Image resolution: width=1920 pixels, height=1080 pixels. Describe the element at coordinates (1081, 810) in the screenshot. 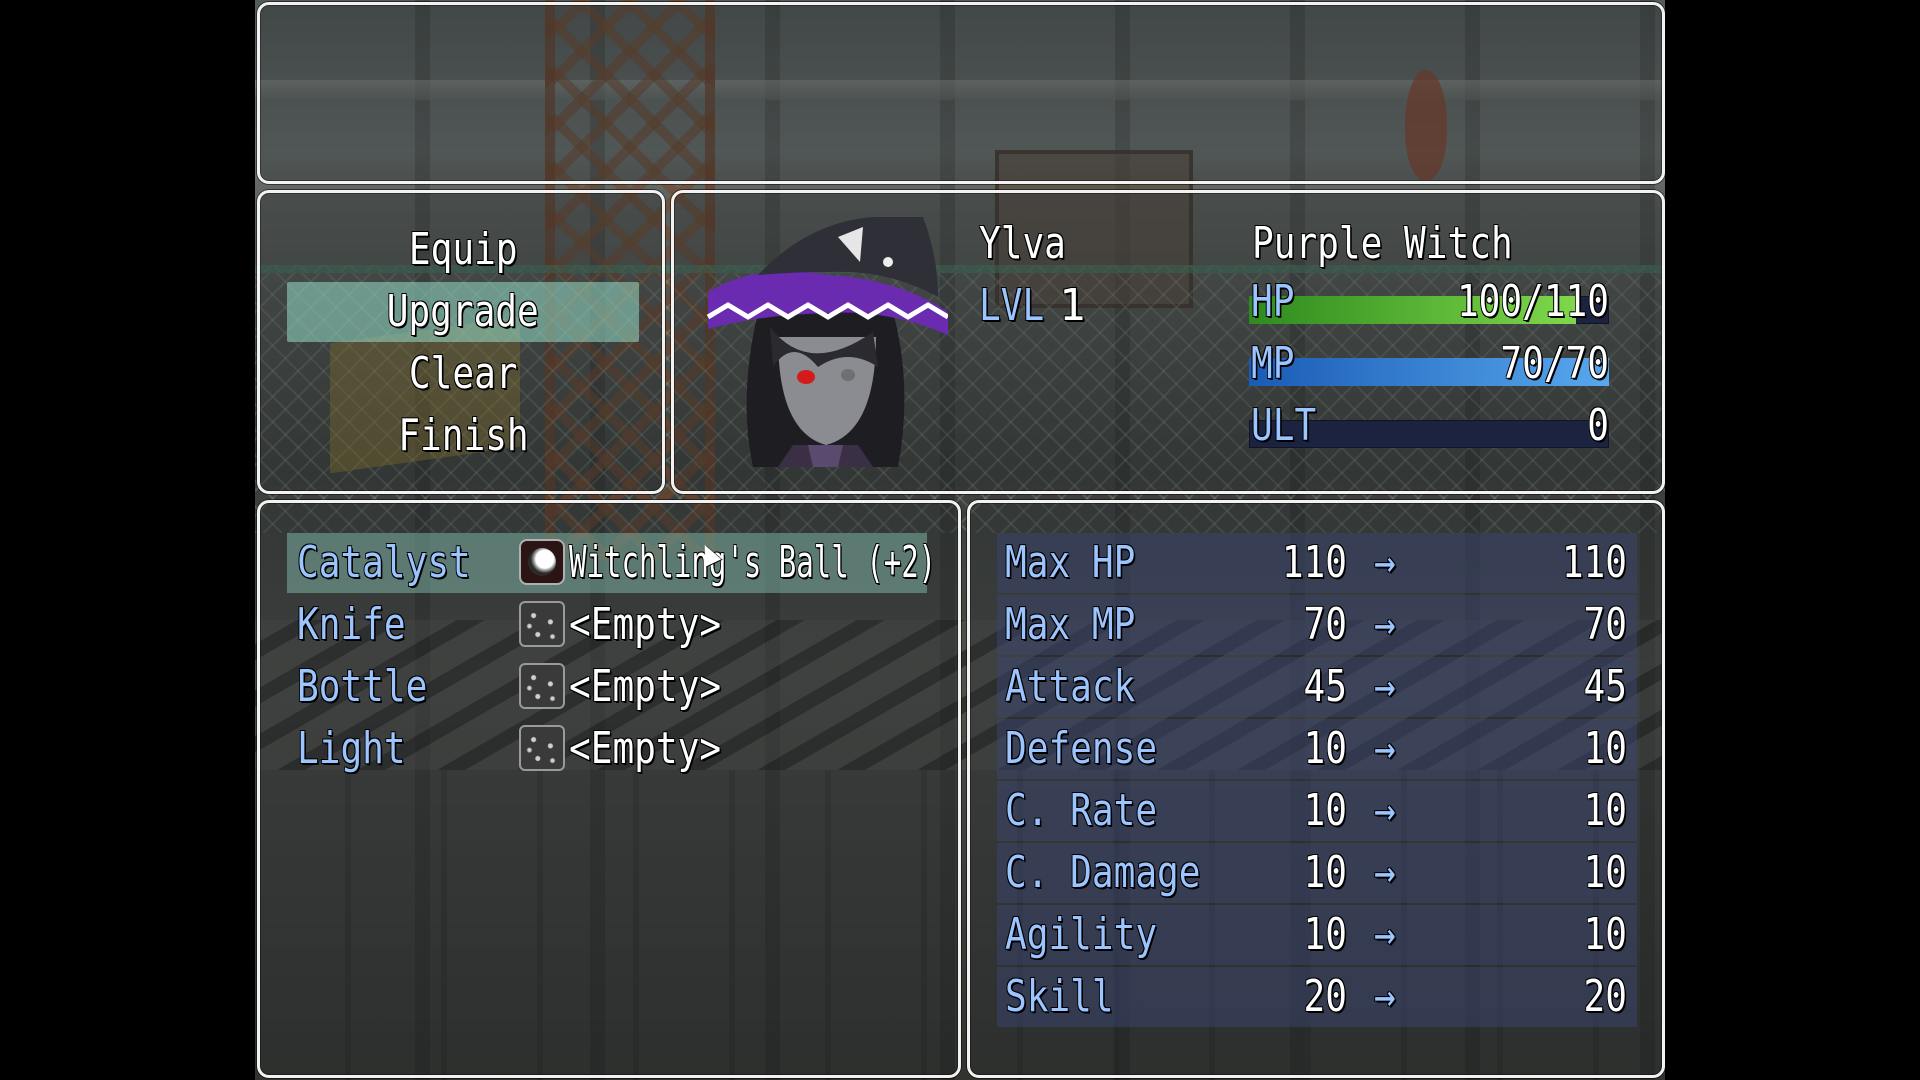

I see `stat-name: C. Rate` at that location.